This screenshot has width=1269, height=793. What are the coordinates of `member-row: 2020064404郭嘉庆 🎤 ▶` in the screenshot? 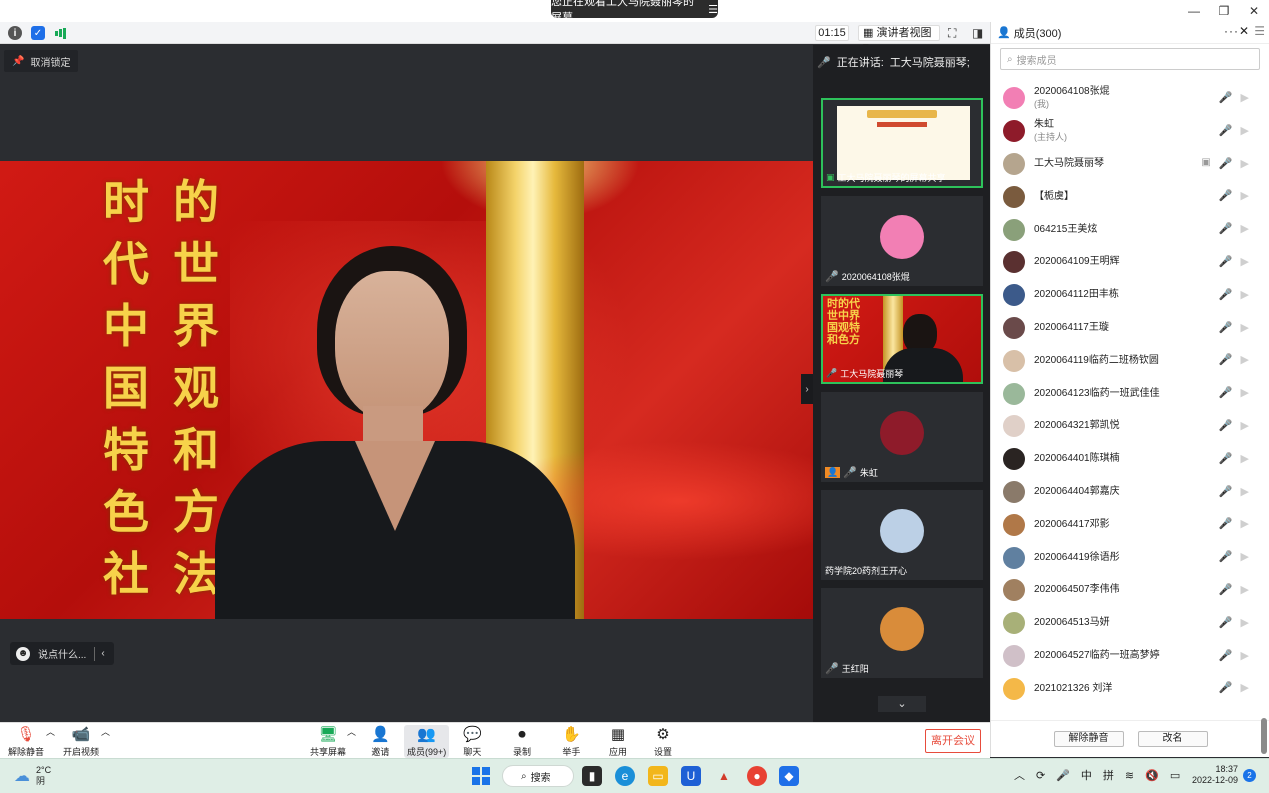 It's located at (1126, 492).